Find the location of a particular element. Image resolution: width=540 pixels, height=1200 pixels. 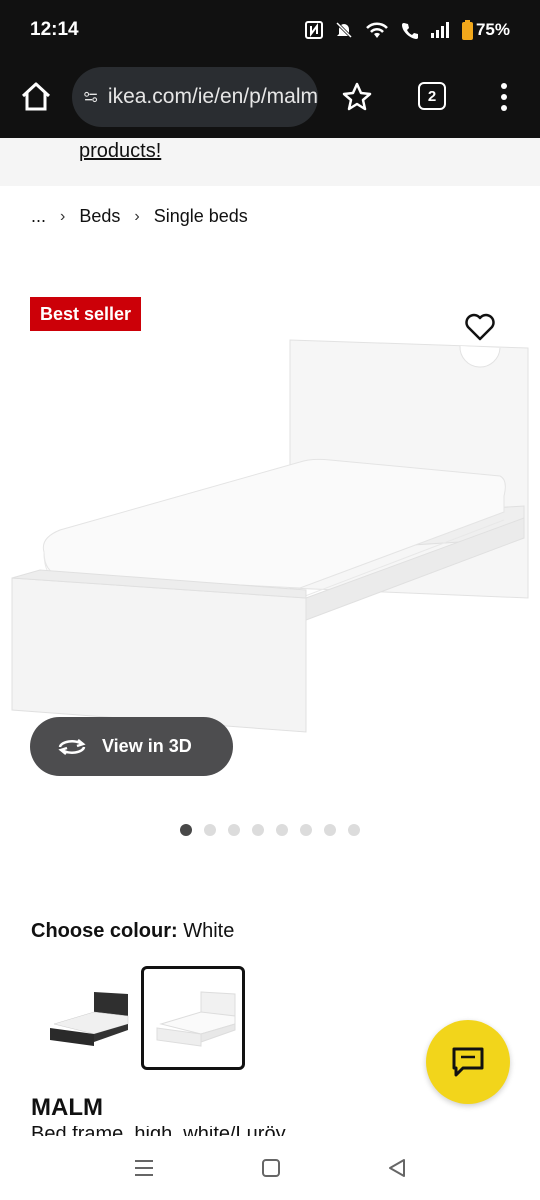

white-bed-thumbnail is located at coordinates (196, 1019).